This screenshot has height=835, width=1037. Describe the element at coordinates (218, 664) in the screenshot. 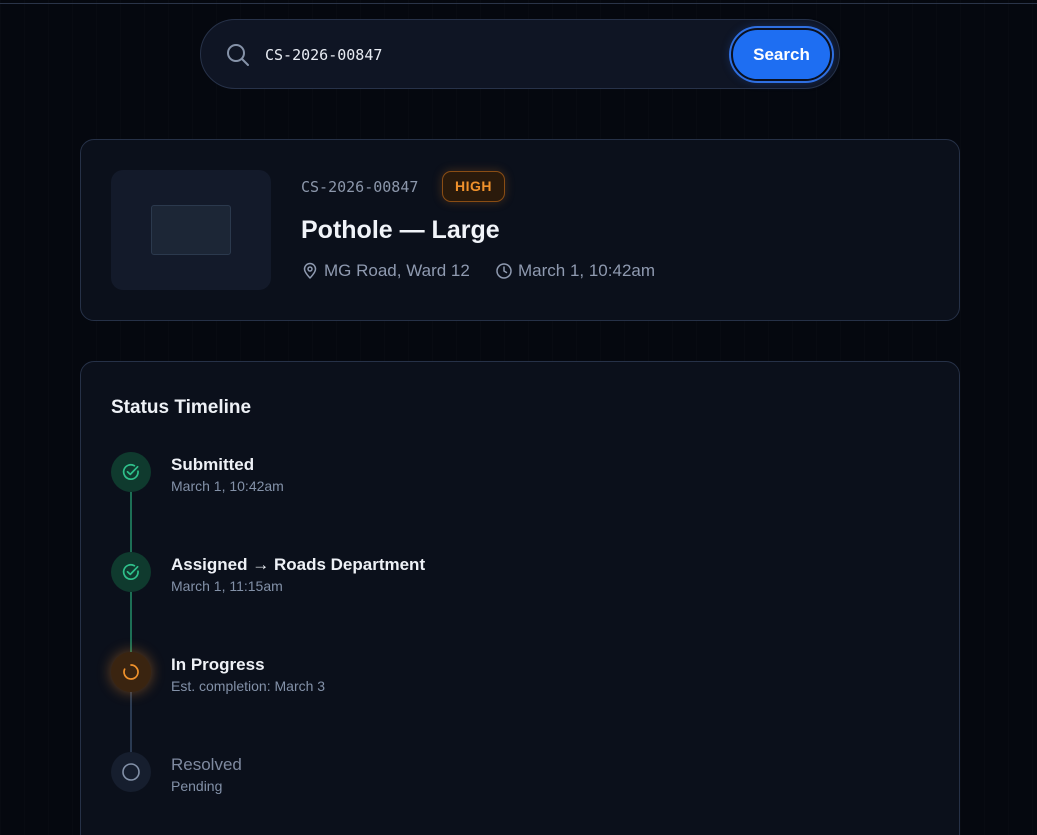

I see `step-title: In Progress` at that location.